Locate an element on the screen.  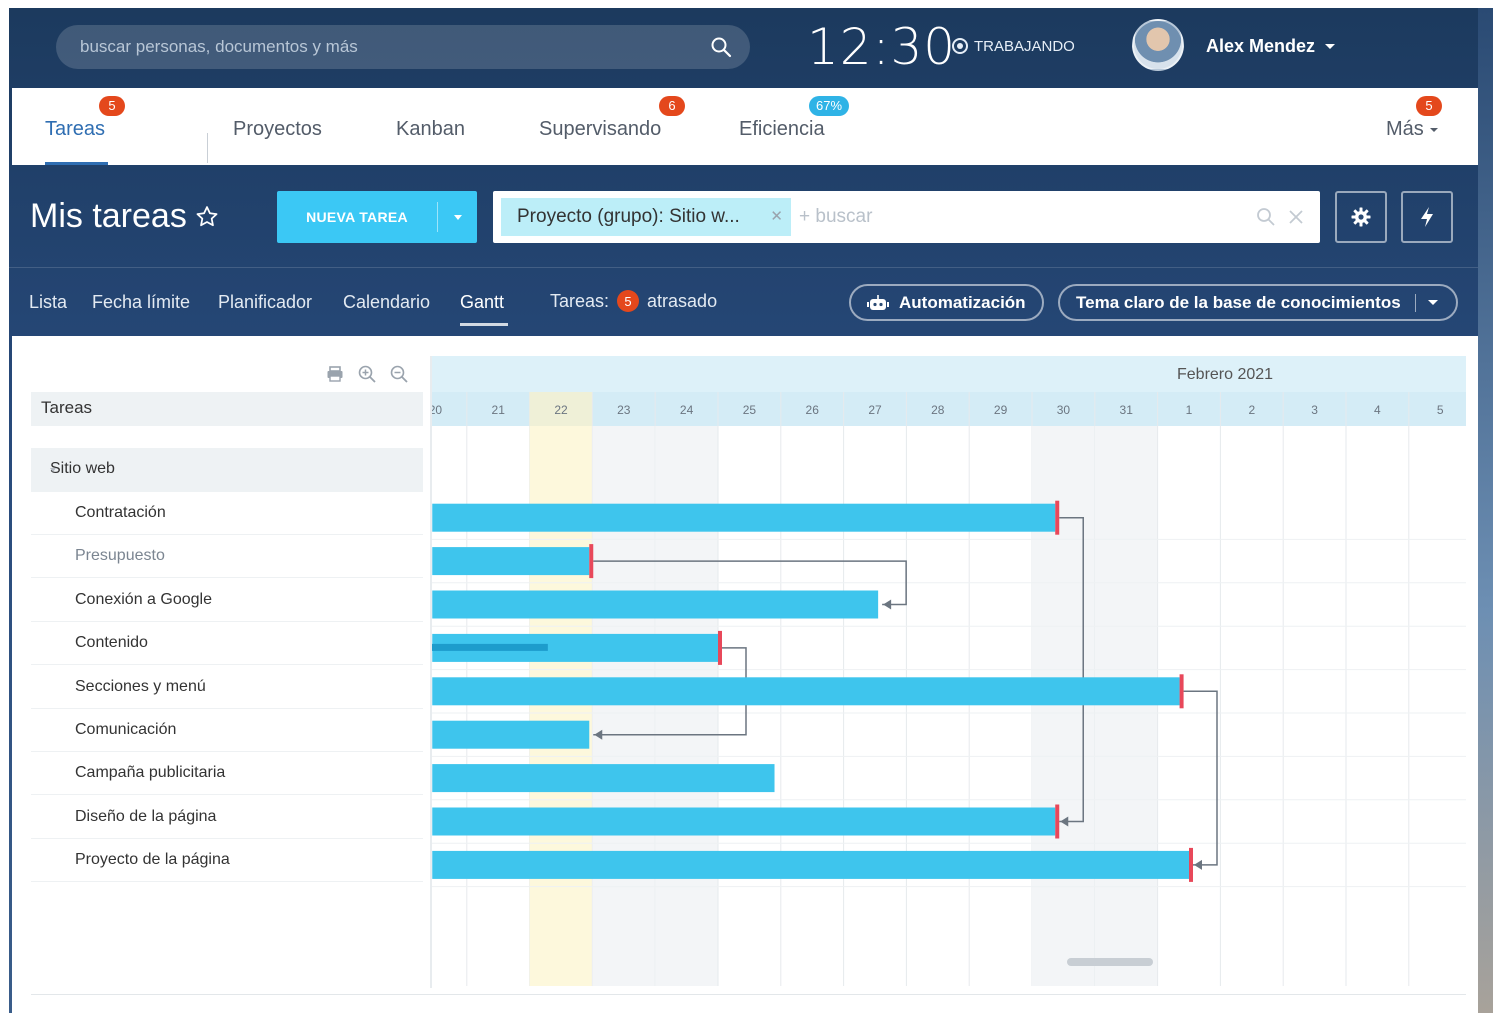
overdue-badge: 5 is located at coordinates (628, 301).